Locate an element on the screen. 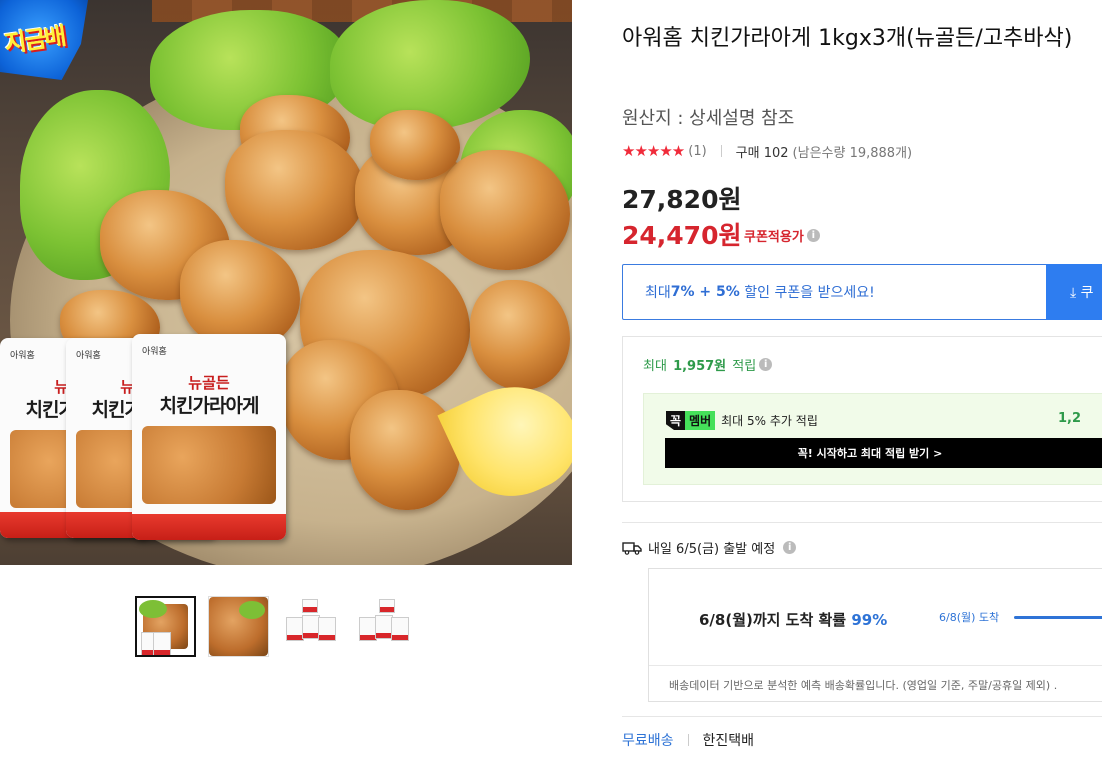 This screenshot has width=1102, height=764. coupon-banner: 최대 7% + 5% 할인 쿠폰을 받으세요! is located at coordinates (835, 292).